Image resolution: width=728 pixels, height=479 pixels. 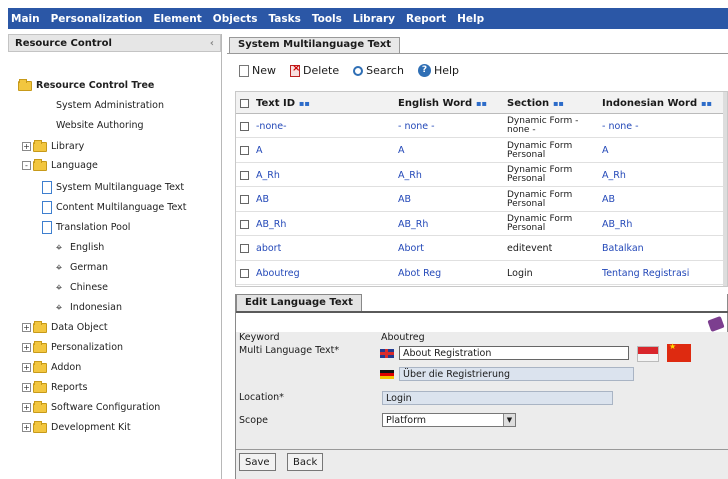 What do you see at coordinates (108, 105) in the screenshot?
I see `tree-item-system-administration: System Administration` at bounding box center [108, 105].